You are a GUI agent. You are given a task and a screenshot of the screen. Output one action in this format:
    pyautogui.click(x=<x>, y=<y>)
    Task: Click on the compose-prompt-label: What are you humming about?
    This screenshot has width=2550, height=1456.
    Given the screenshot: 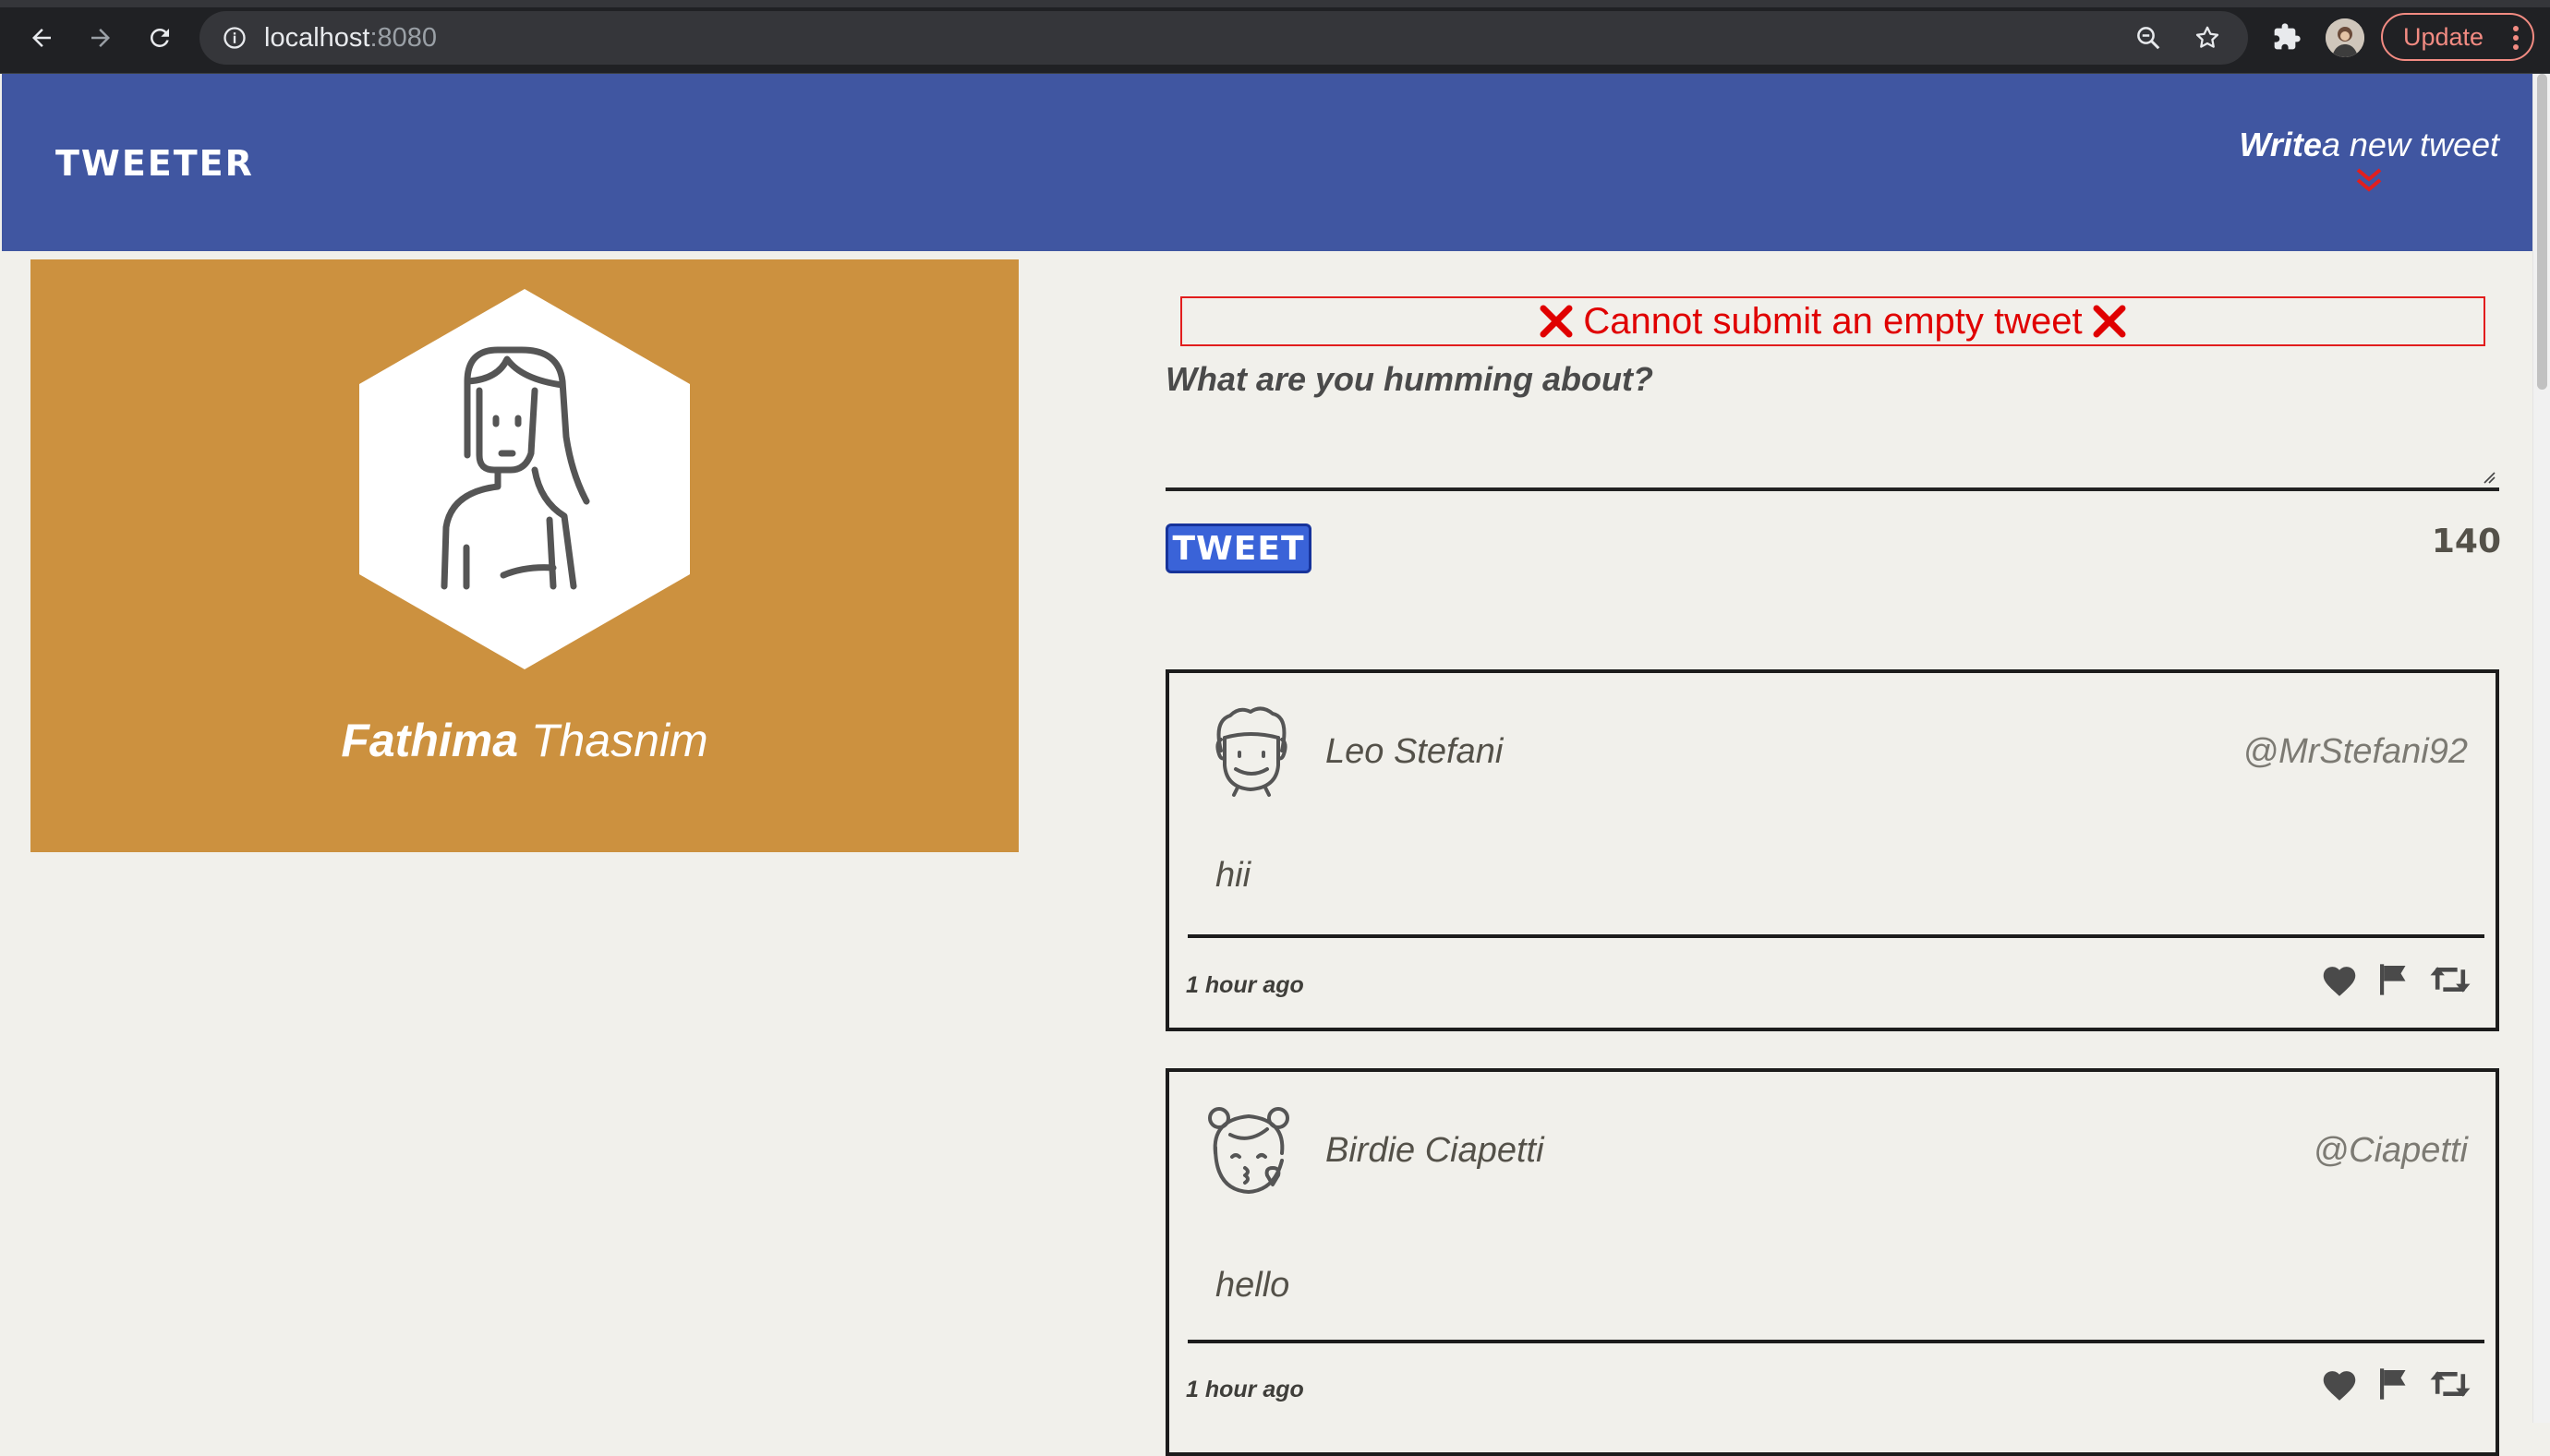 What is the action you would take?
    pyautogui.click(x=1409, y=379)
    